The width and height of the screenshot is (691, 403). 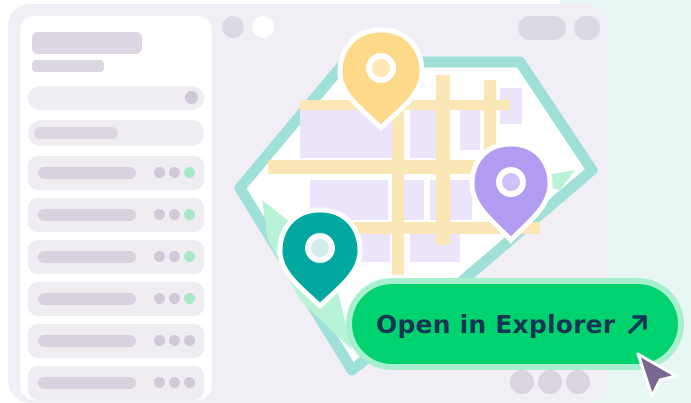 What do you see at coordinates (496, 324) in the screenshot?
I see `open-in-explorer-label: Open in Explorer` at bounding box center [496, 324].